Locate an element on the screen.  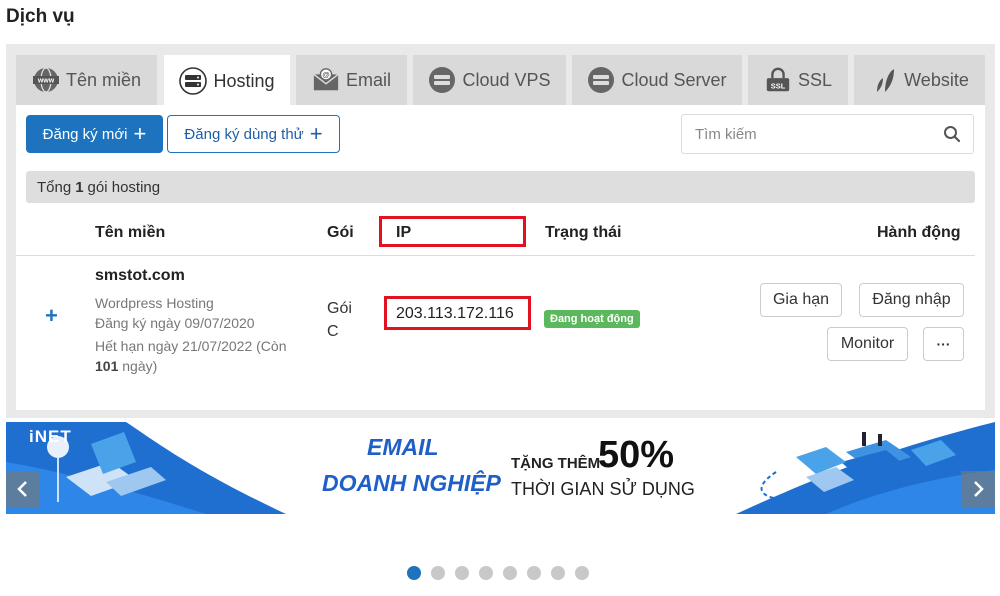
email-envelope-icon: @ is located at coordinates (326, 80).